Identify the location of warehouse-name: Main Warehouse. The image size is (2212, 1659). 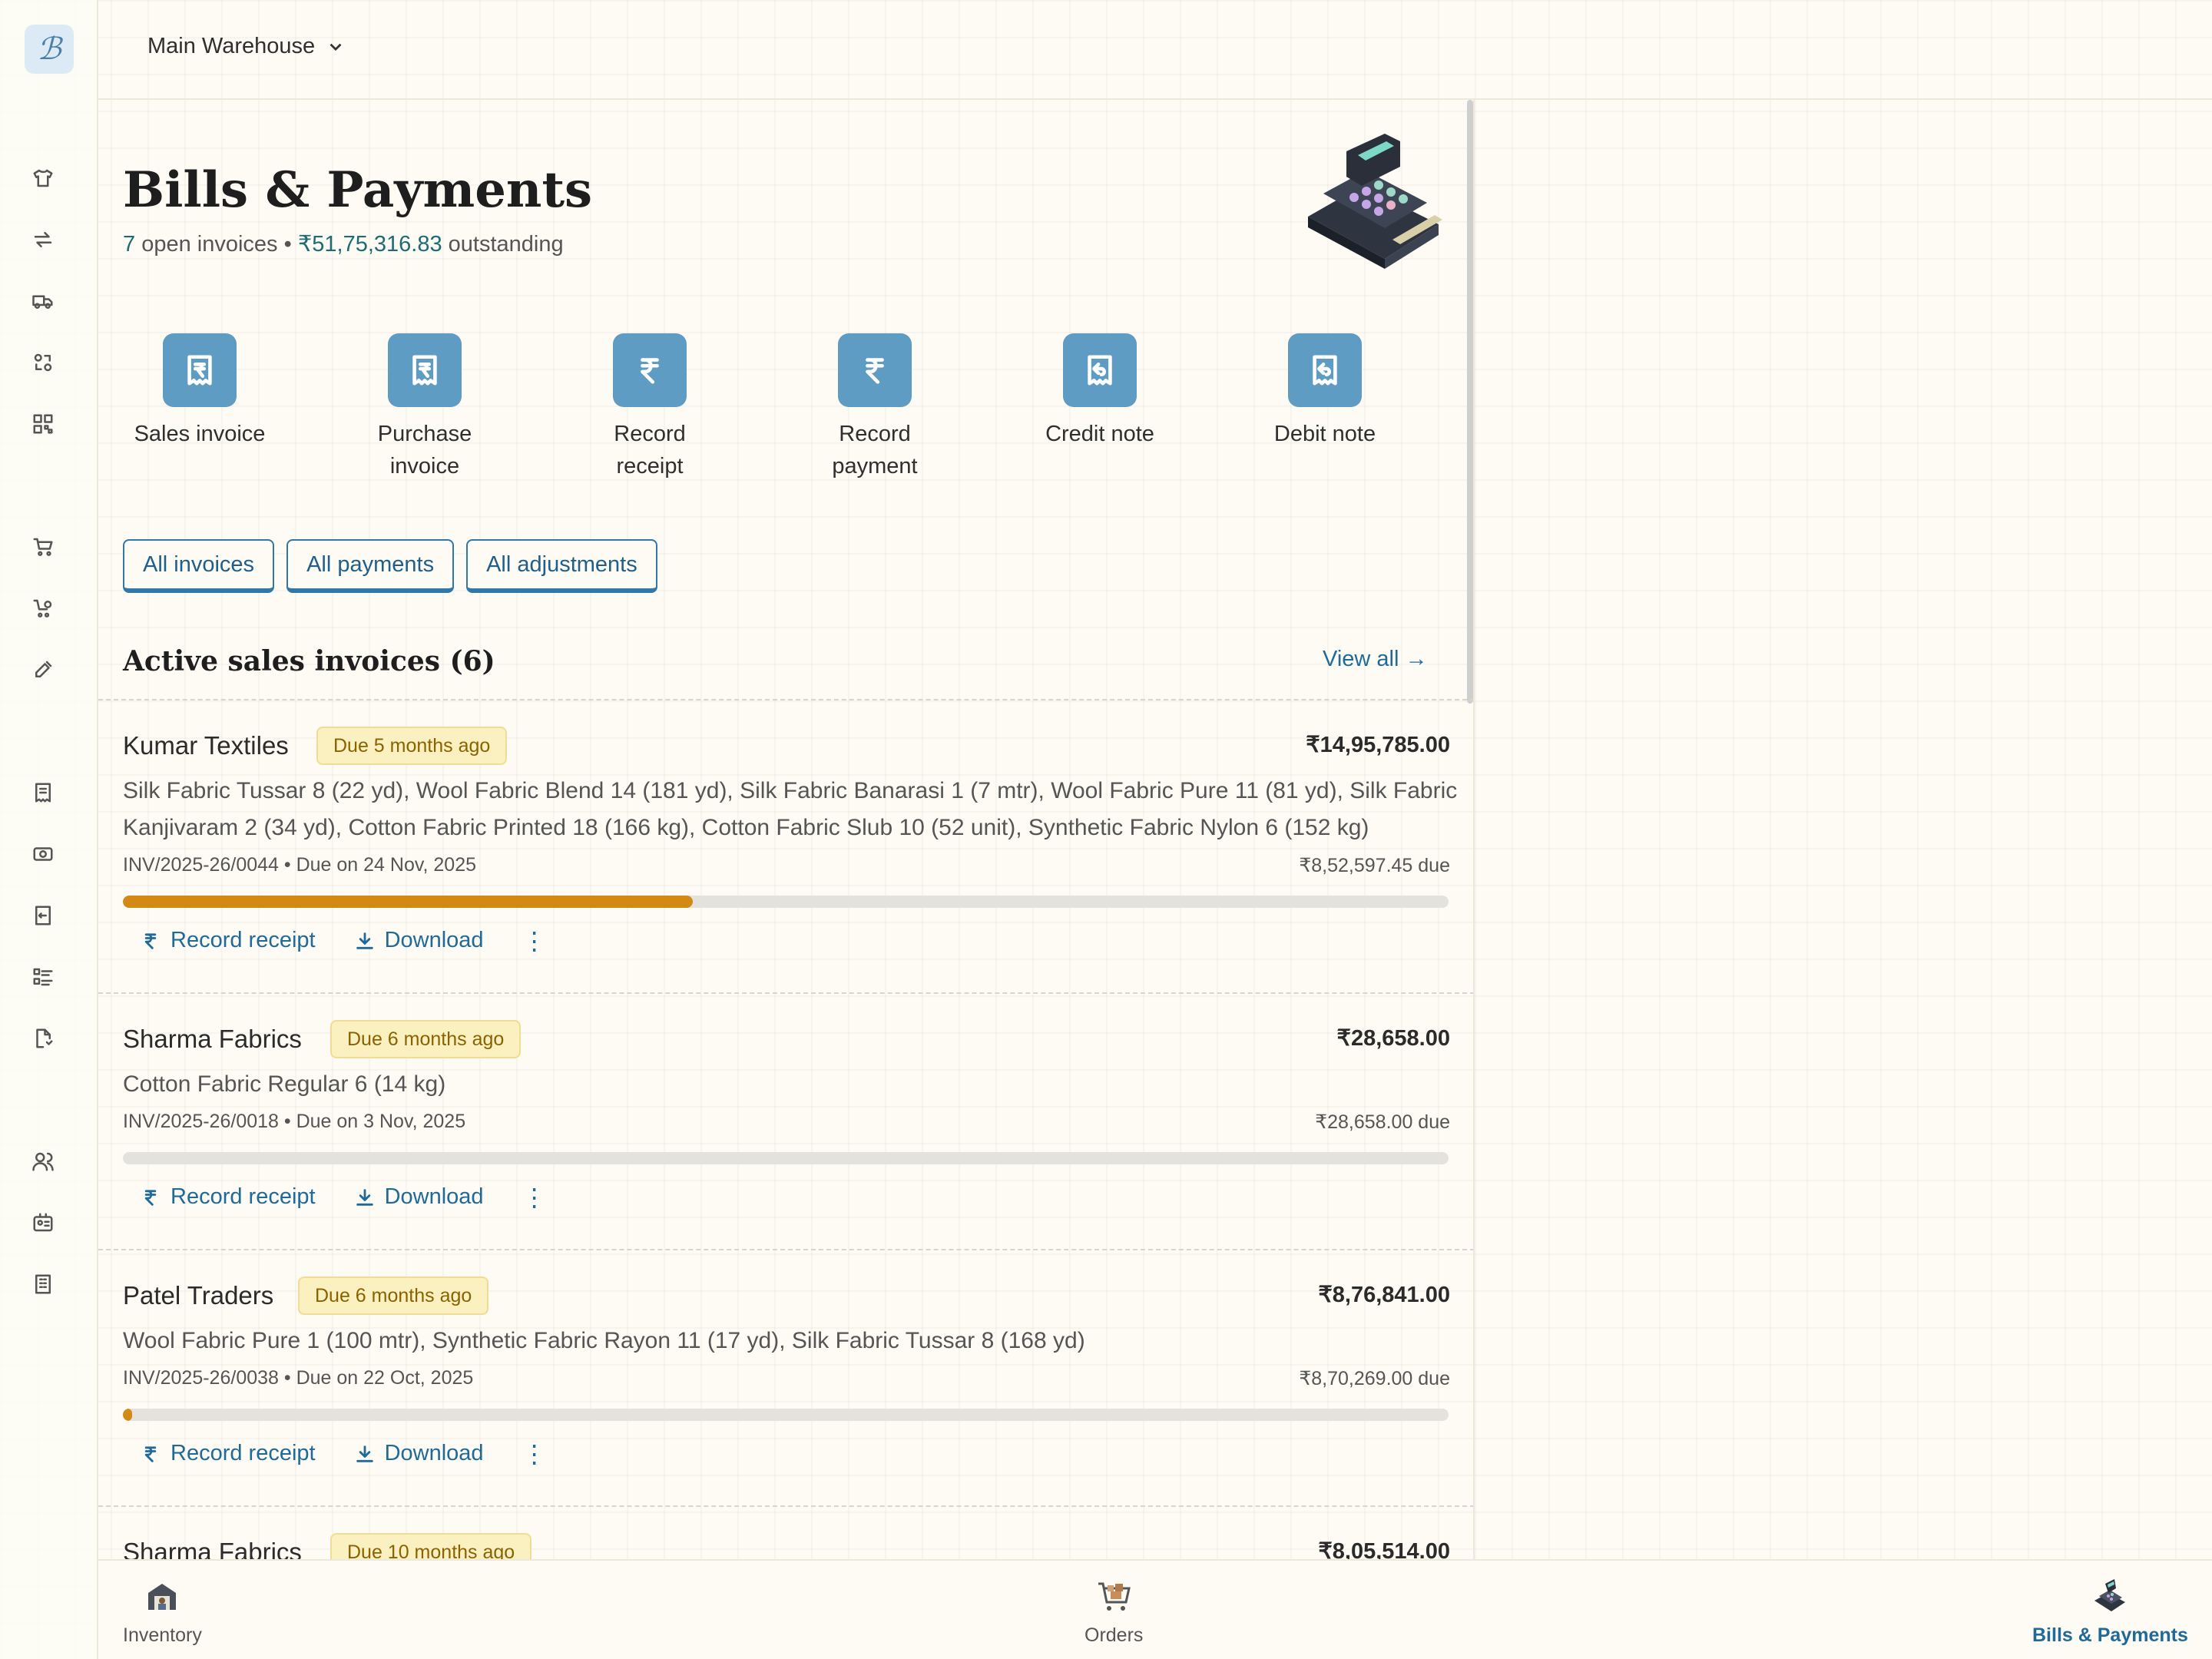
(231, 46).